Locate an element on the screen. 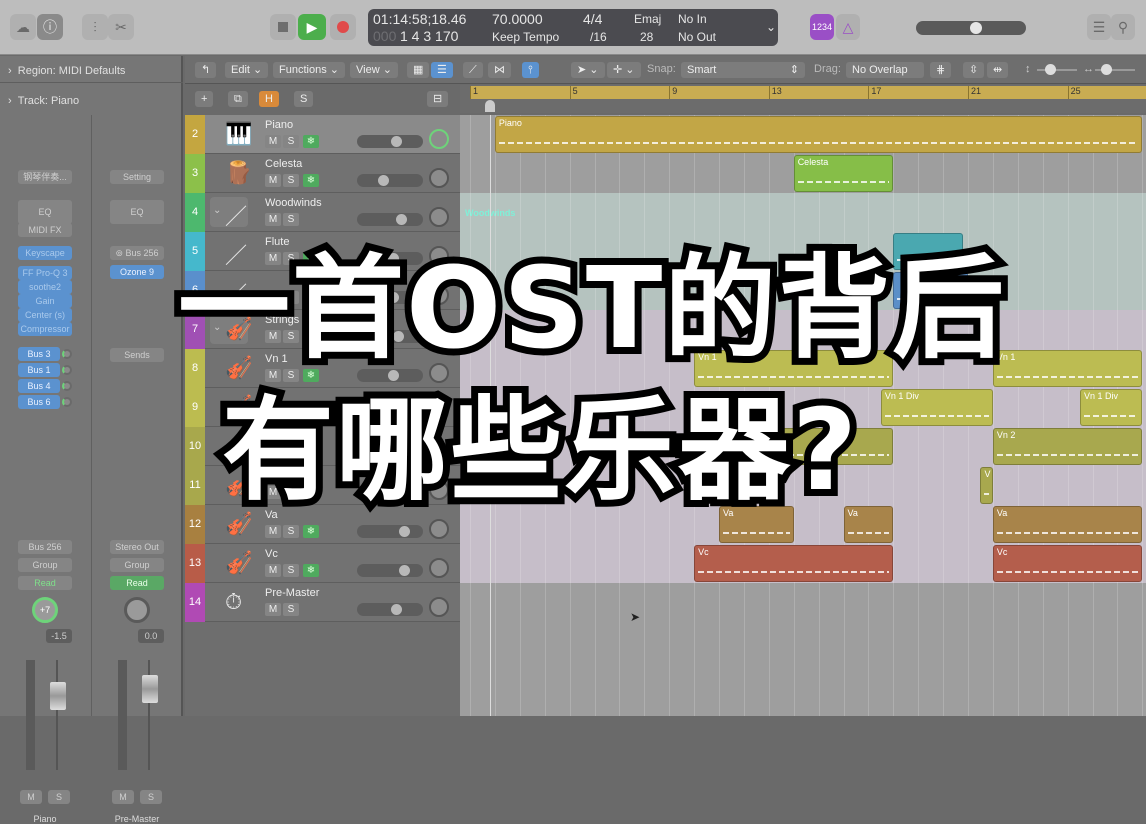 The height and width of the screenshot is (824, 1146). vertical-fit-icon: ⇳ is located at coordinates (974, 70).